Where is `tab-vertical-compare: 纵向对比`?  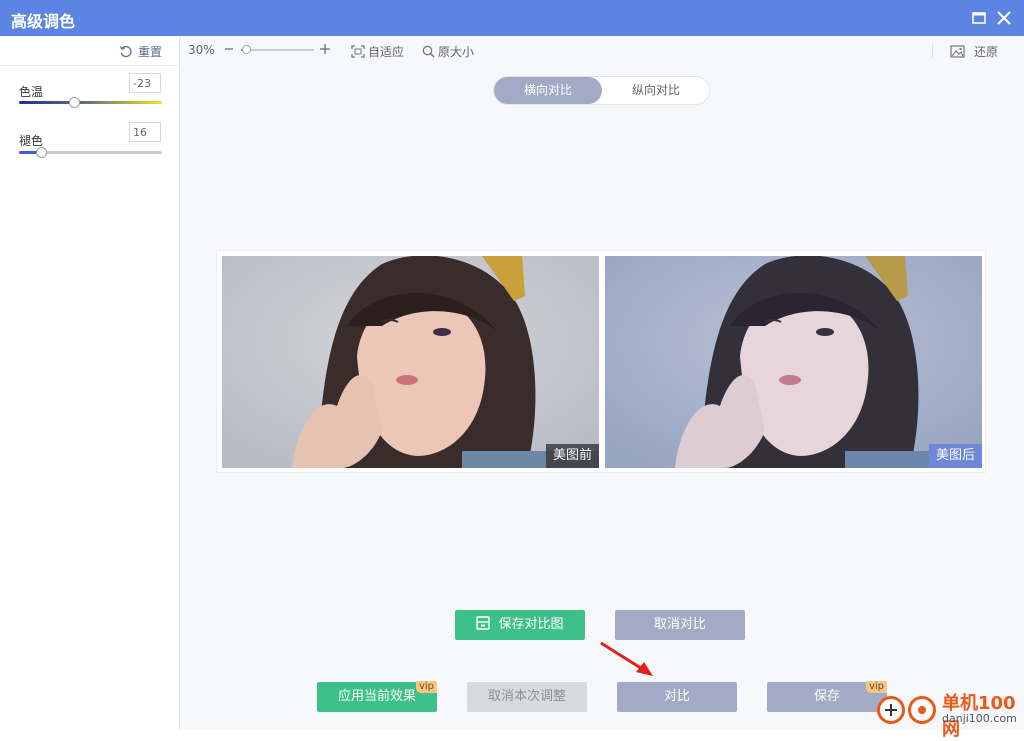 tab-vertical-compare: 纵向对比 is located at coordinates (656, 90).